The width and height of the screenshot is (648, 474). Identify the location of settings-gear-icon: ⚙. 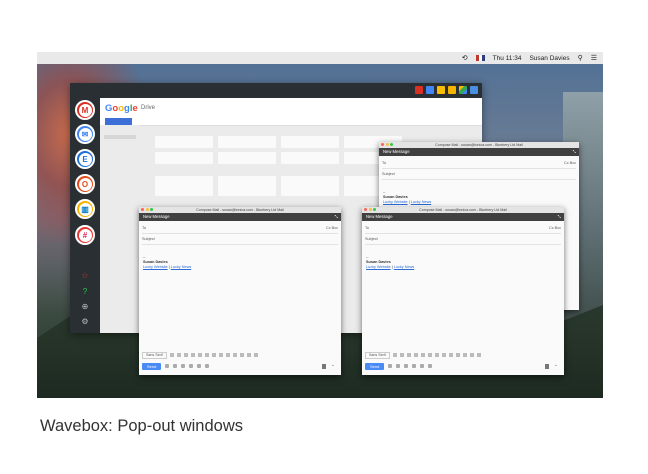
(85, 322).